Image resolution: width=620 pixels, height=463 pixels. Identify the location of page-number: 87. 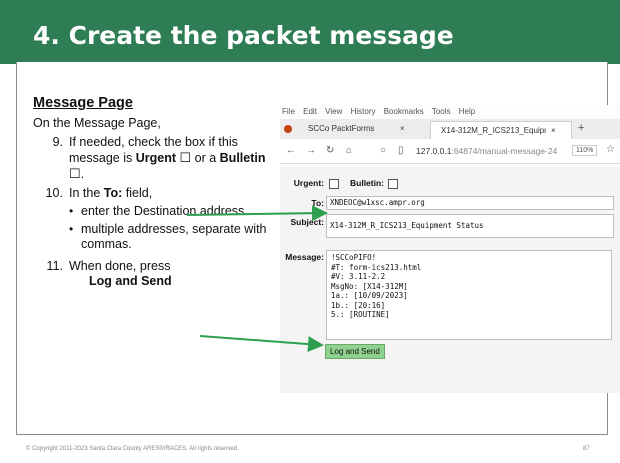
(586, 449).